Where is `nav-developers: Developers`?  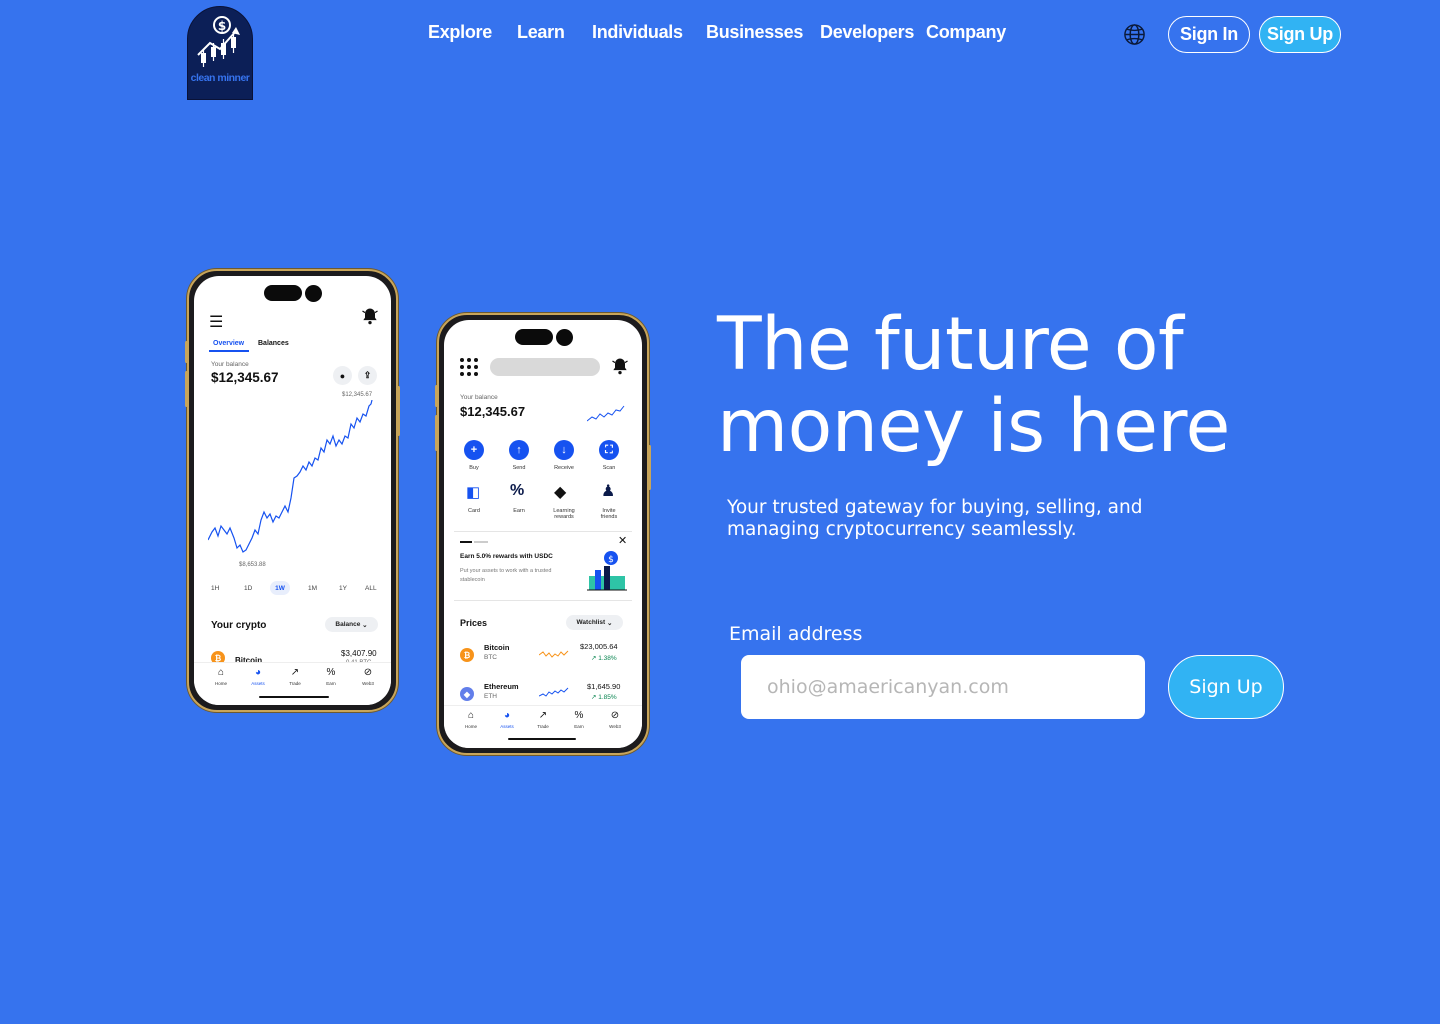
nav-developers: Developers is located at coordinates (867, 32).